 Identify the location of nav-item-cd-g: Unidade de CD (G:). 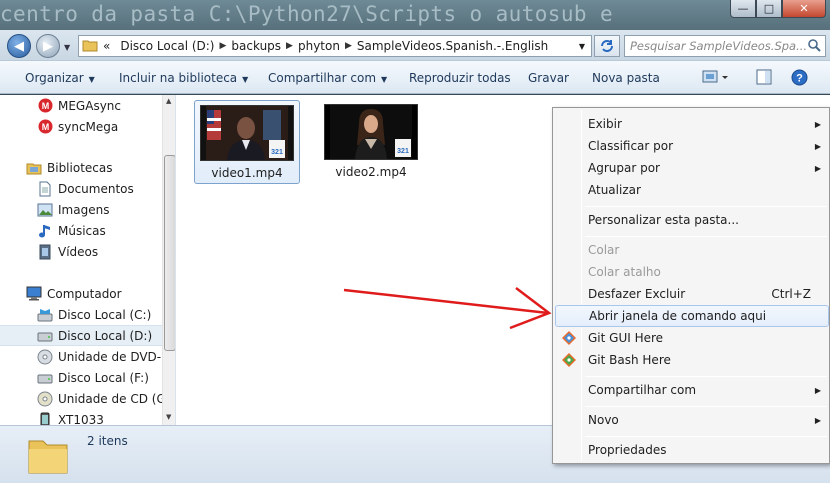
(105, 398).